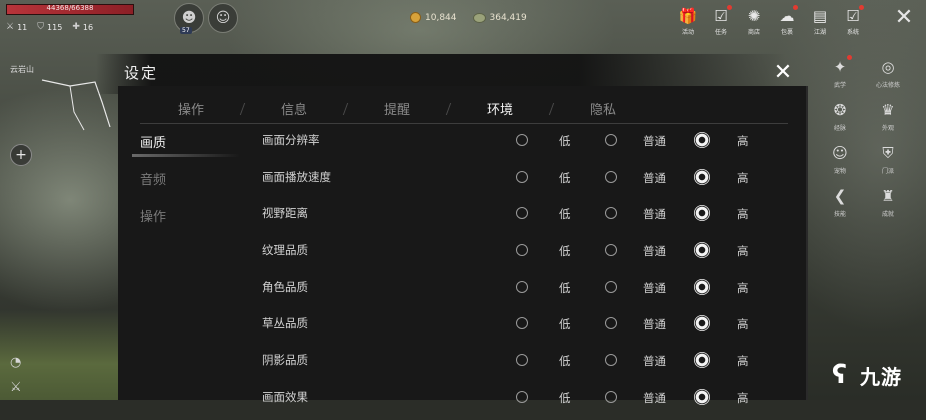 This screenshot has height=420, width=926. I want to click on tab-environment: 环境, so click(500, 108).